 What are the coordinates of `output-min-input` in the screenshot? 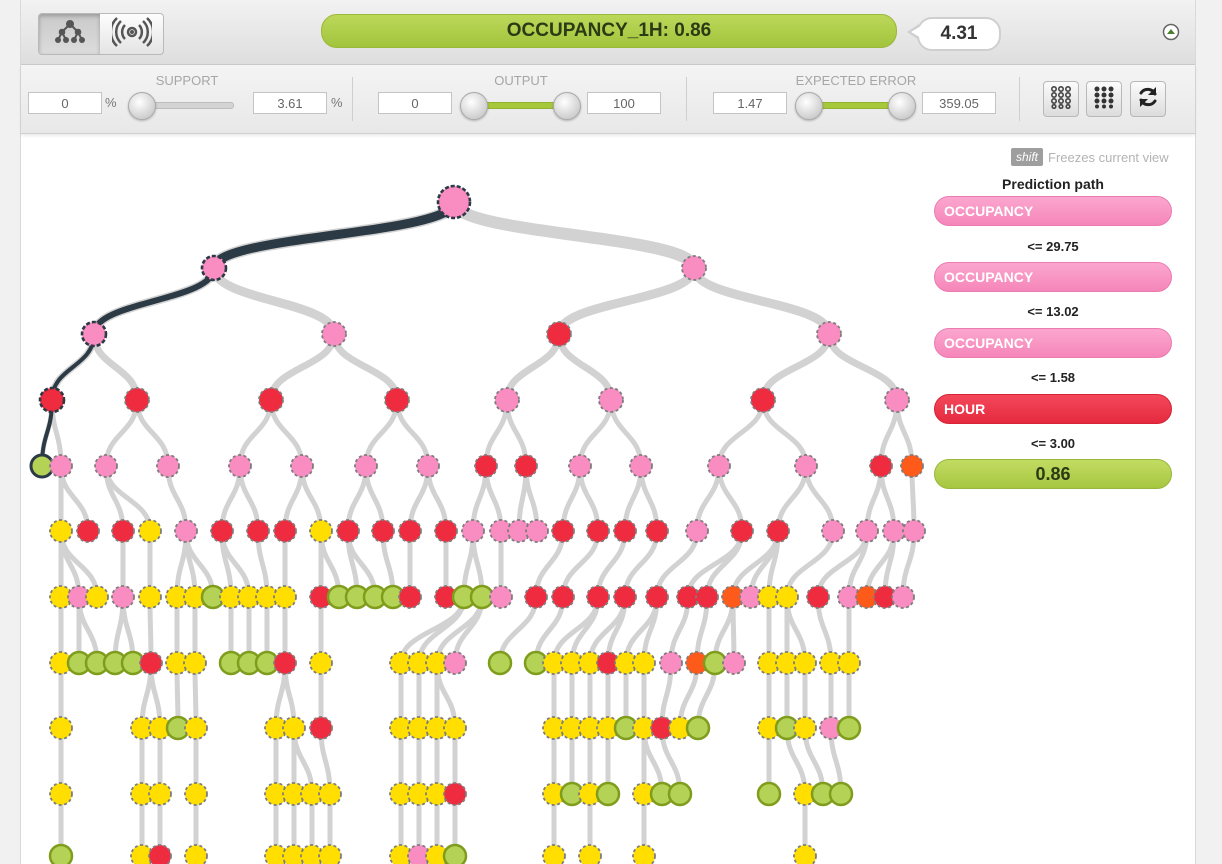 It's located at (415, 103).